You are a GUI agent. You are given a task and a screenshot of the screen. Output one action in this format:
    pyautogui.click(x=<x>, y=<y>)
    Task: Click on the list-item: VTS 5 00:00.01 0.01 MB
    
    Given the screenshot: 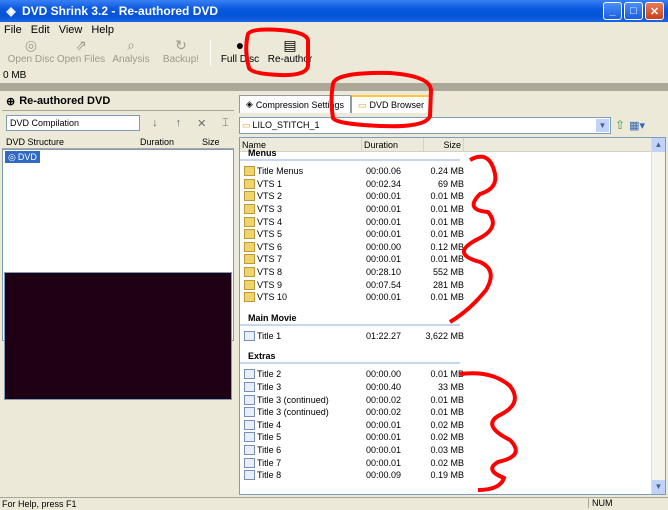 What is the action you would take?
    pyautogui.click(x=452, y=234)
    